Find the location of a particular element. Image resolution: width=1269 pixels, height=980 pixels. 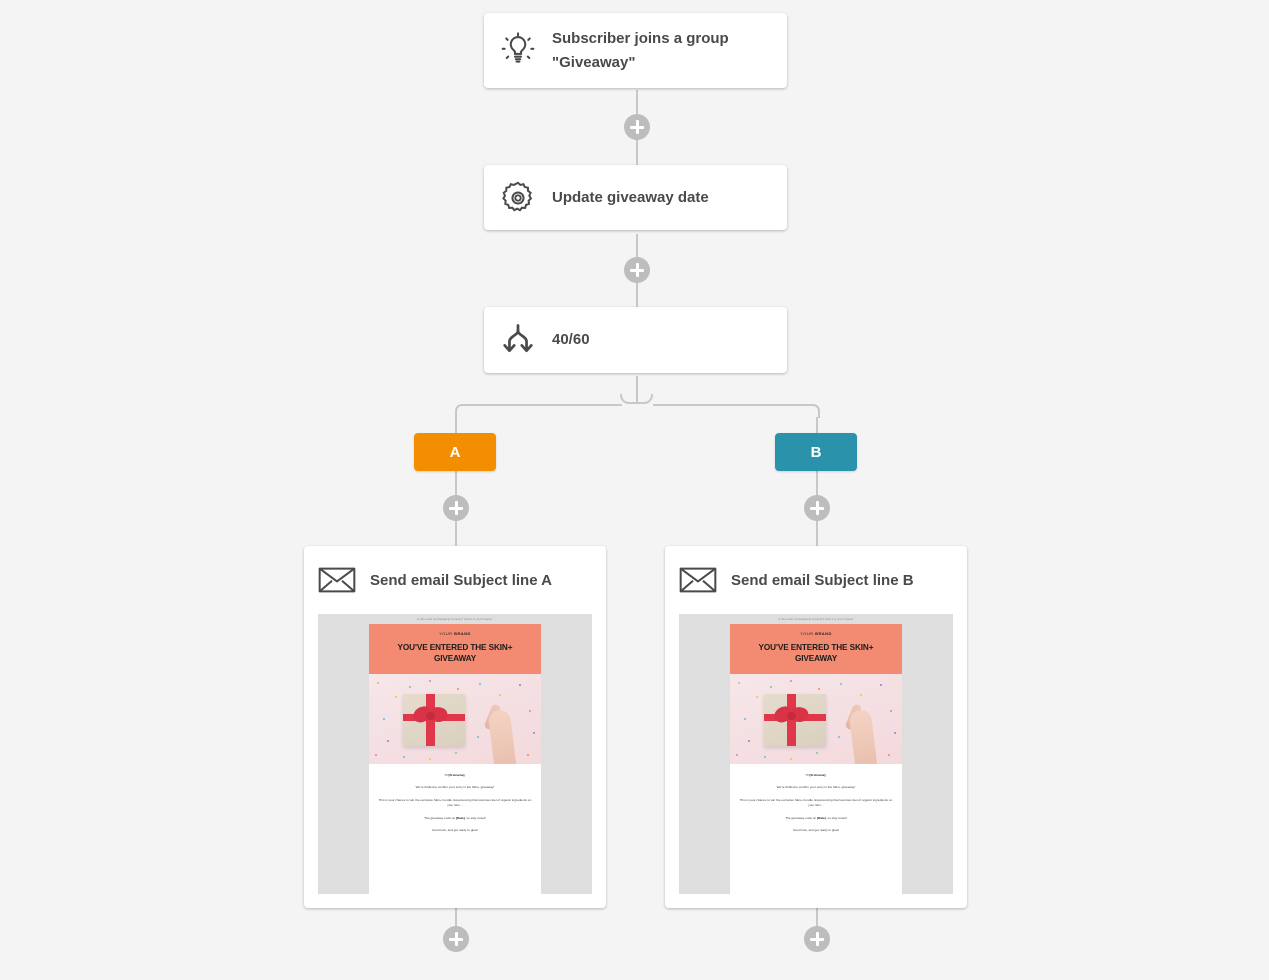

fork-cap-left is located at coordinates (628, 399).